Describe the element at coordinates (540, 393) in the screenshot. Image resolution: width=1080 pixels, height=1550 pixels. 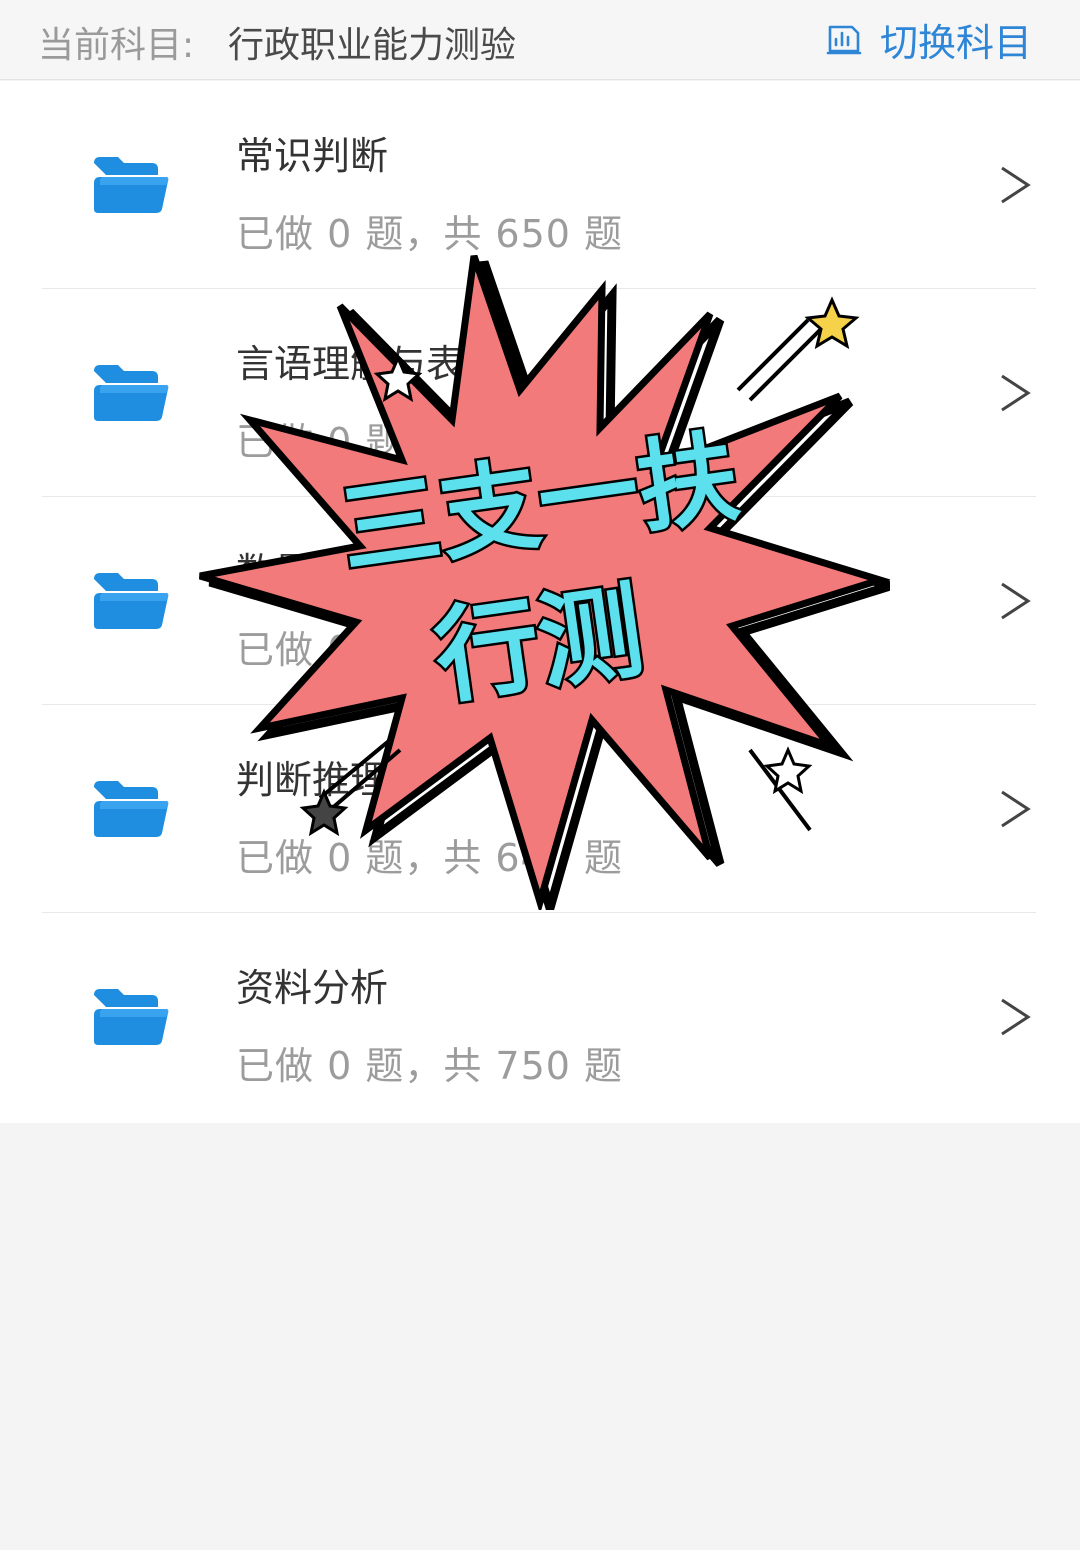
I see `category-row-verbal: 言语理解与表达 已做 0 题，共 1106 题` at that location.